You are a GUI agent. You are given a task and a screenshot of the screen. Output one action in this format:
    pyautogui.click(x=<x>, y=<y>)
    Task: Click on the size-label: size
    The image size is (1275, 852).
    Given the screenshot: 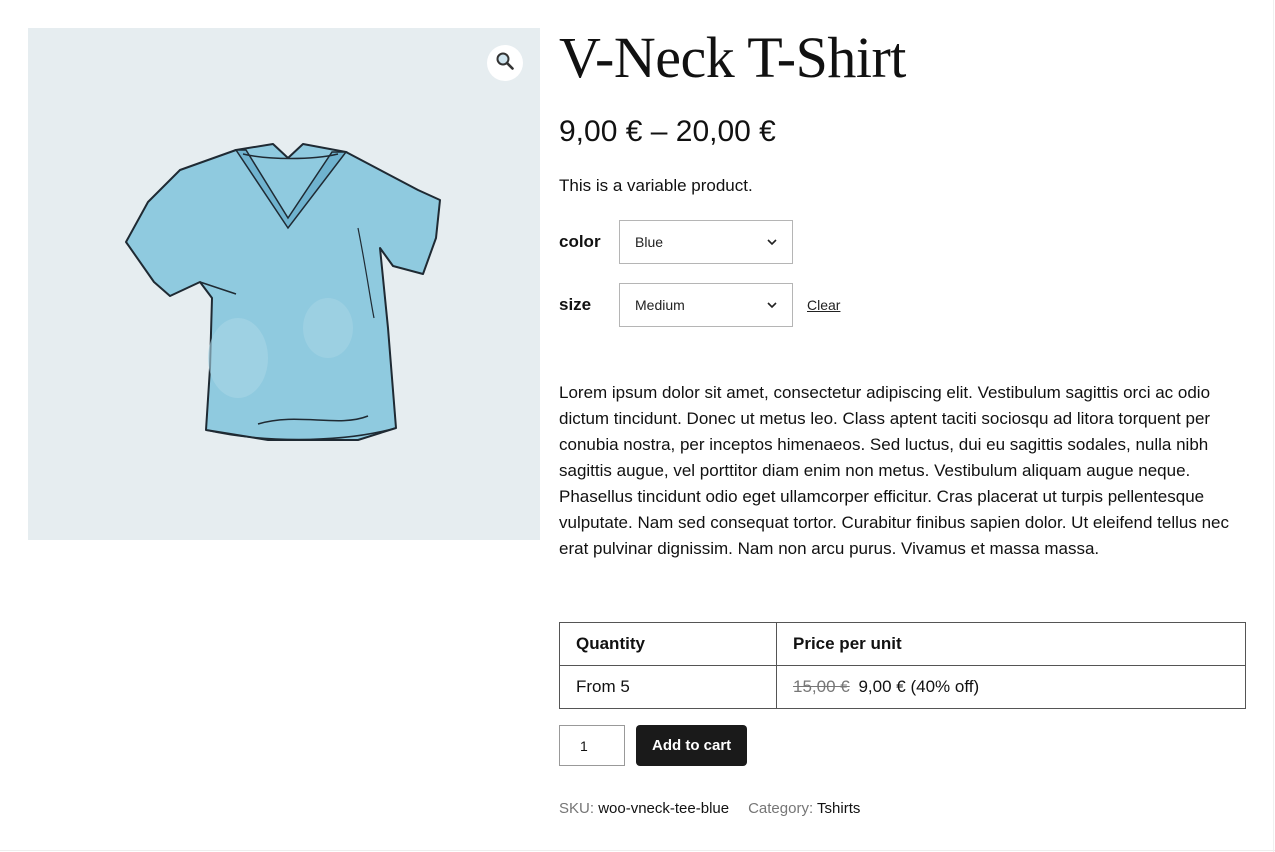 What is the action you would take?
    pyautogui.click(x=575, y=304)
    